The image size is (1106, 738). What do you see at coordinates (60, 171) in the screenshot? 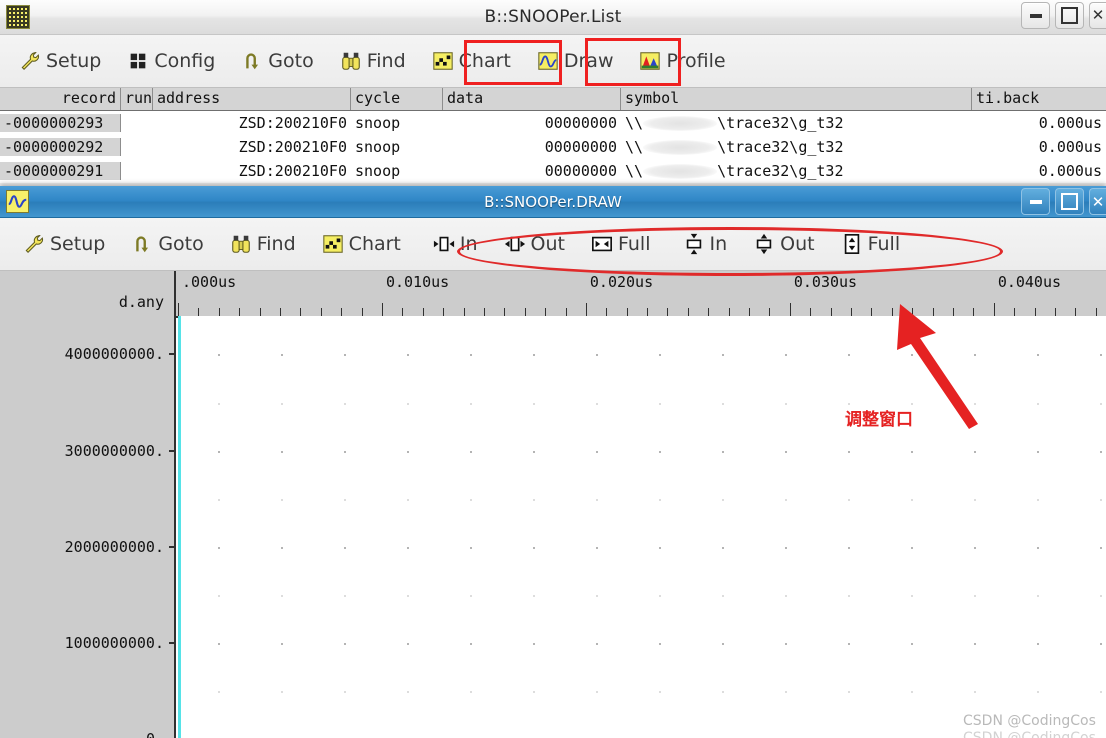
I see `cell-record: -0000000291` at bounding box center [60, 171].